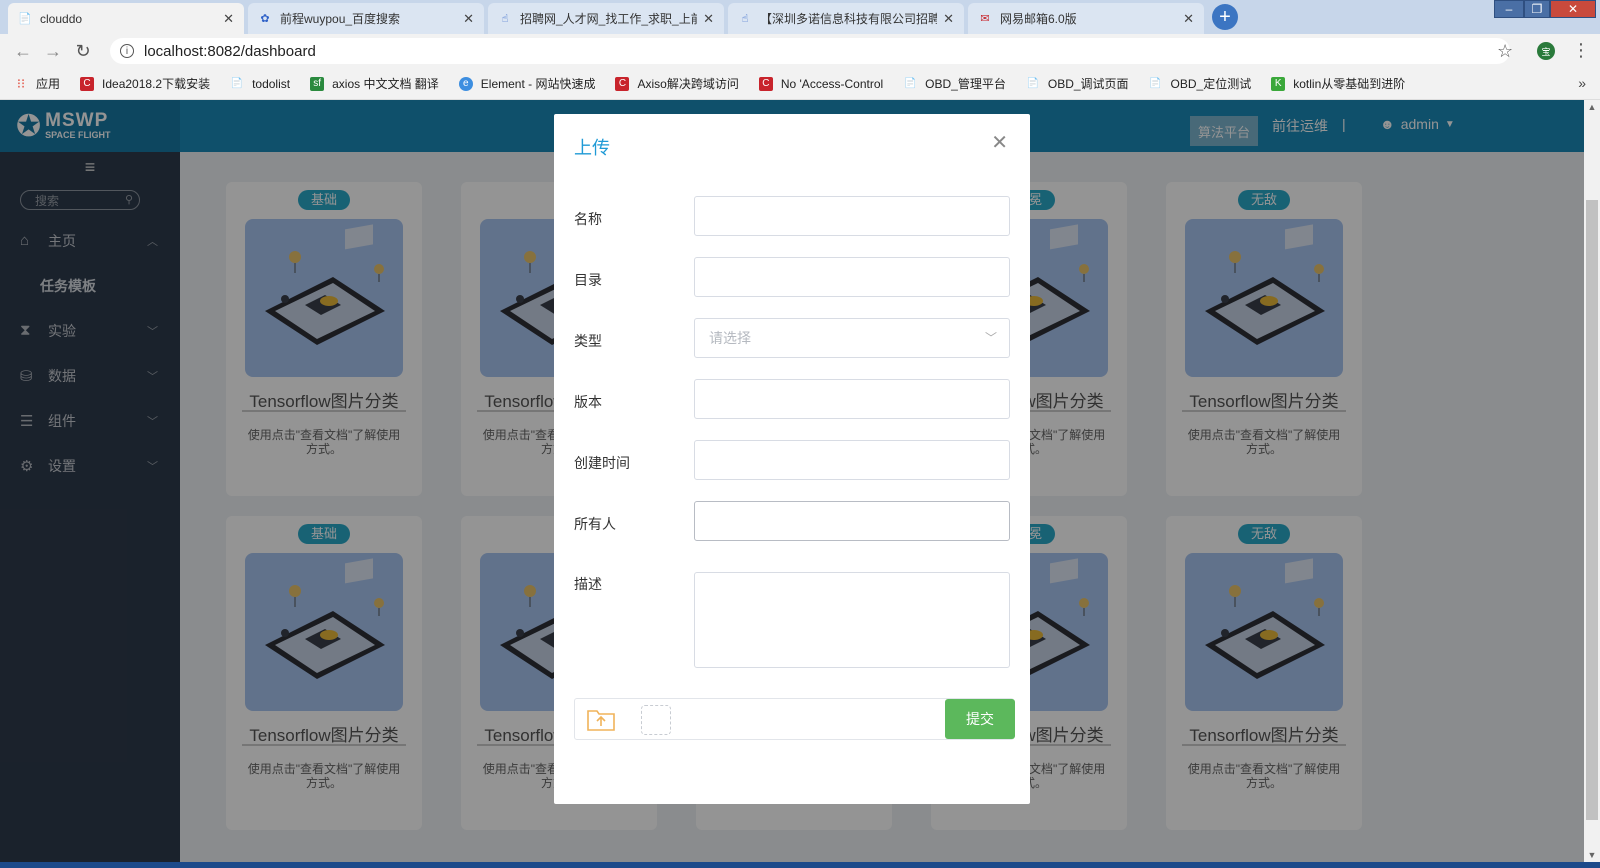 This screenshot has height=868, width=1600. I want to click on back-icon: ←, so click(23, 51).